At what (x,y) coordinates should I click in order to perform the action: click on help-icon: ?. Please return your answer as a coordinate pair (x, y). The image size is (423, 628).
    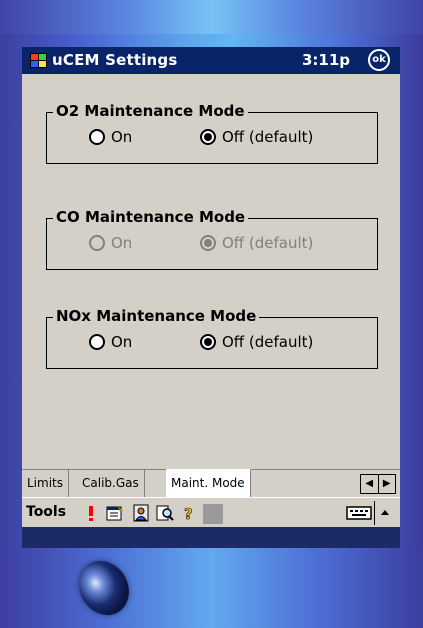
    Looking at the image, I should click on (189, 513).